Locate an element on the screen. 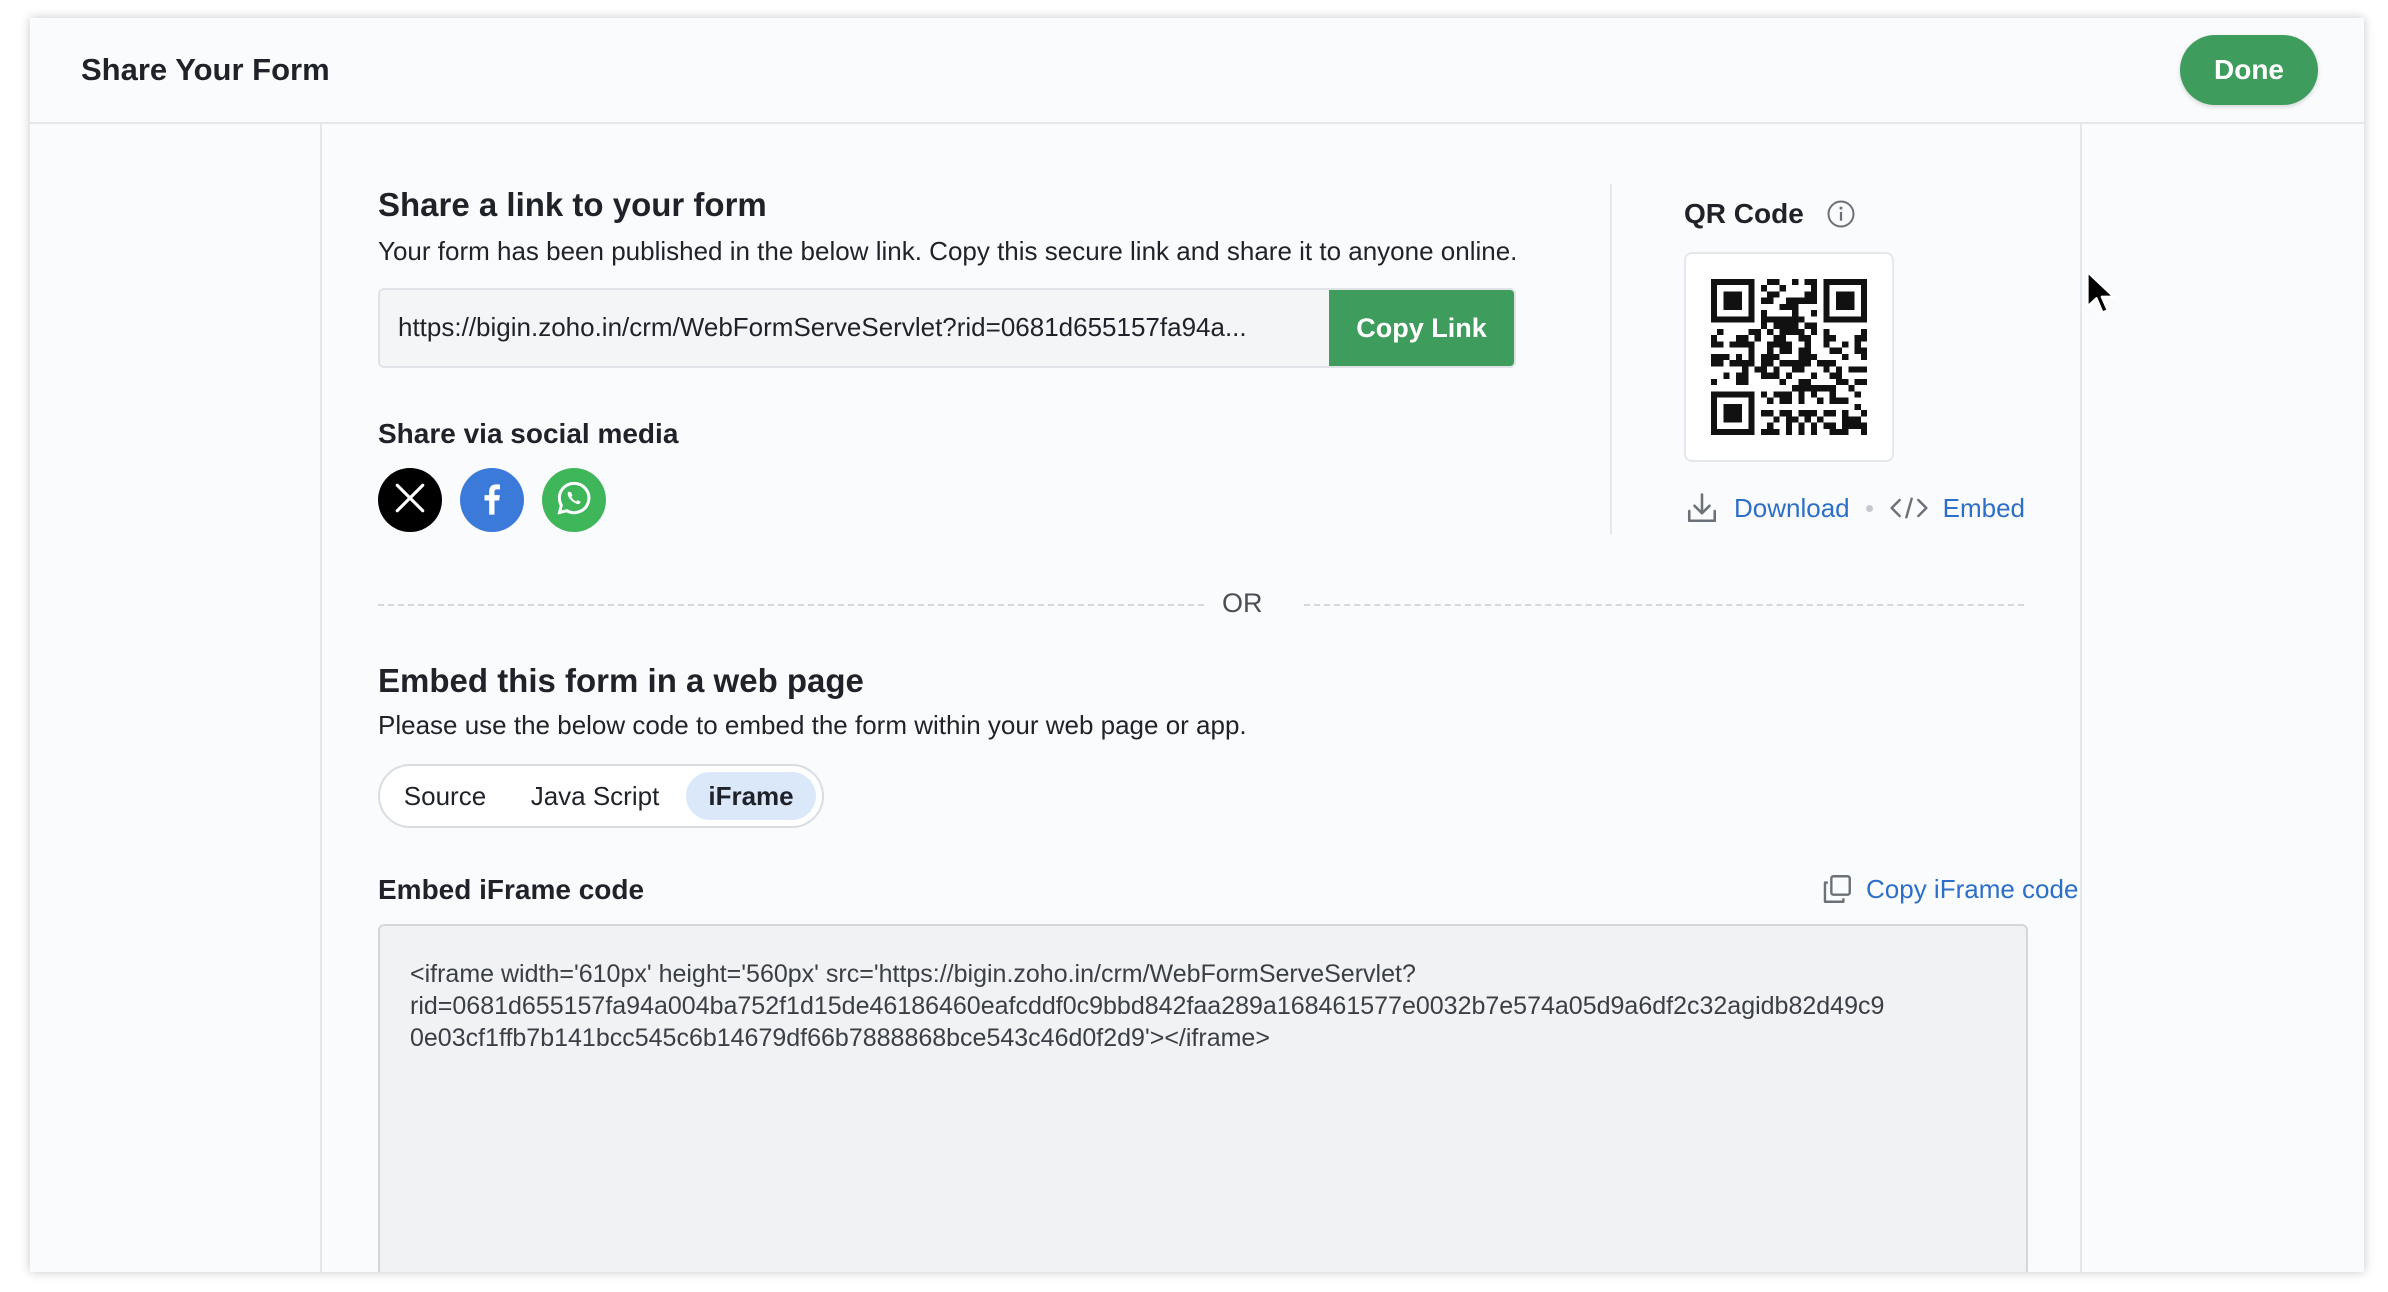  whatsapp-icon is located at coordinates (574, 500).